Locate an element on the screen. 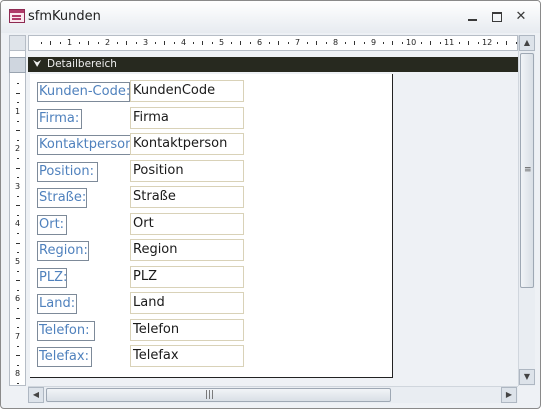 The image size is (541, 409). hscroll-spacer is located at coordinates (18, 394).